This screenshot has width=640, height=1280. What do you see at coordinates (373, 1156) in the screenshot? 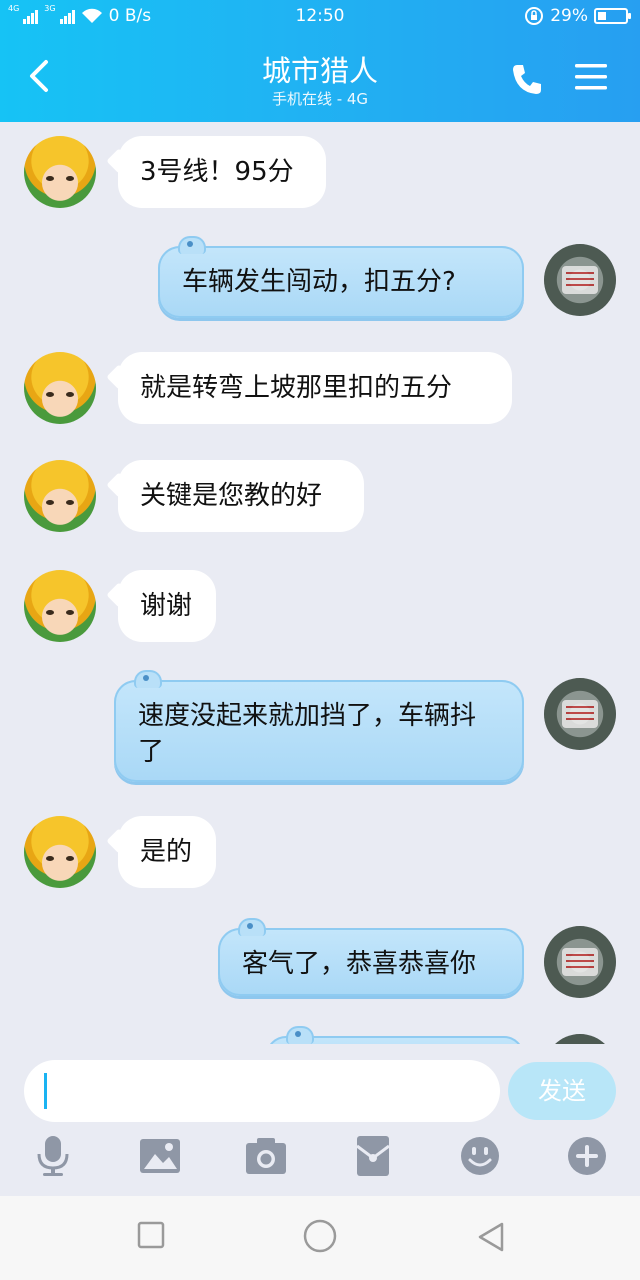
I see `red-packet-icon` at bounding box center [373, 1156].